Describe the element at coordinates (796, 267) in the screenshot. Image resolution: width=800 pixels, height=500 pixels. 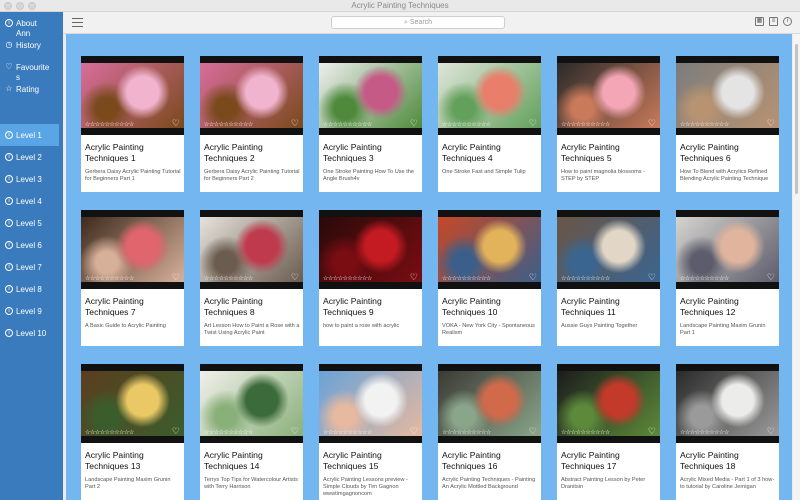
I see `scrollbar` at that location.